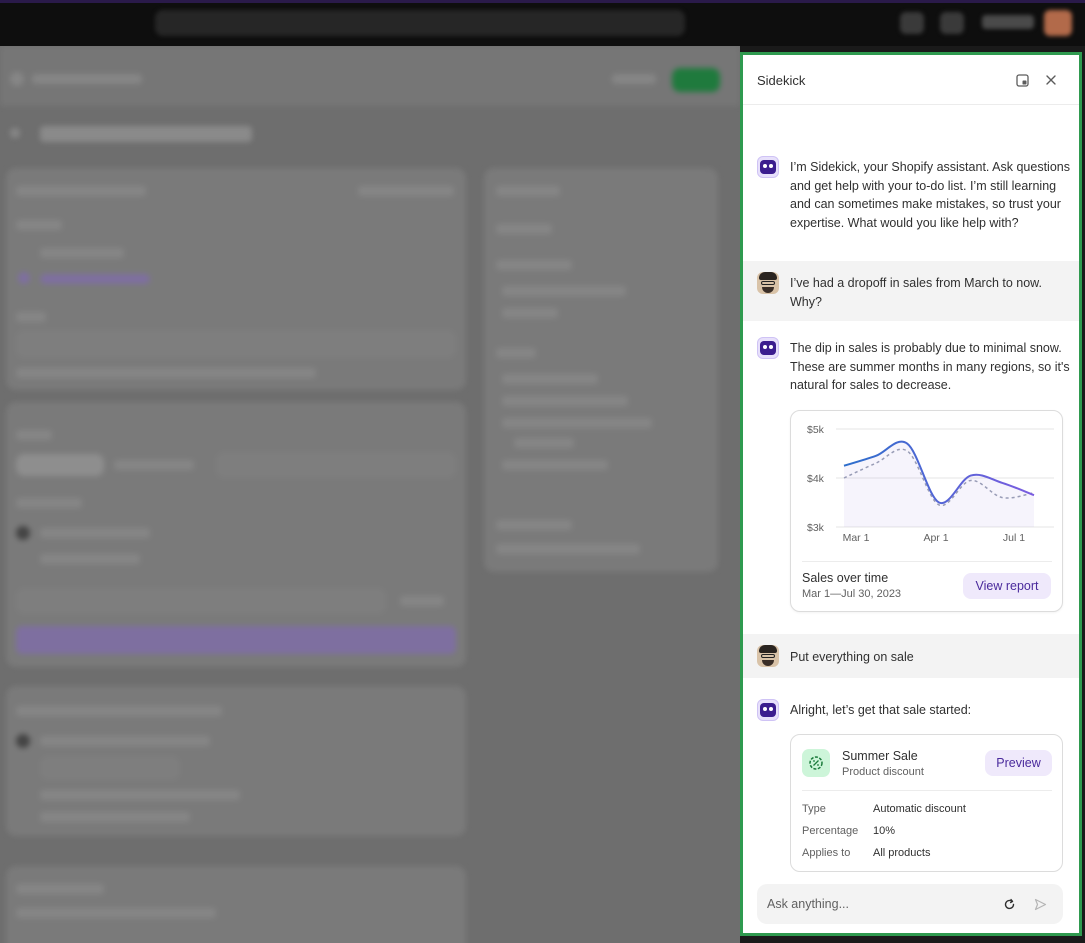  Describe the element at coordinates (830, 831) in the screenshot. I see `detail-key: Percentage` at that location.